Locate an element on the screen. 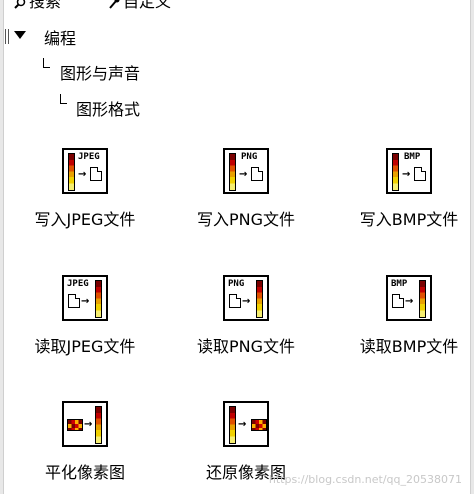 This screenshot has height=494, width=474. read-jpeg-icon: JPEG → is located at coordinates (85, 298).